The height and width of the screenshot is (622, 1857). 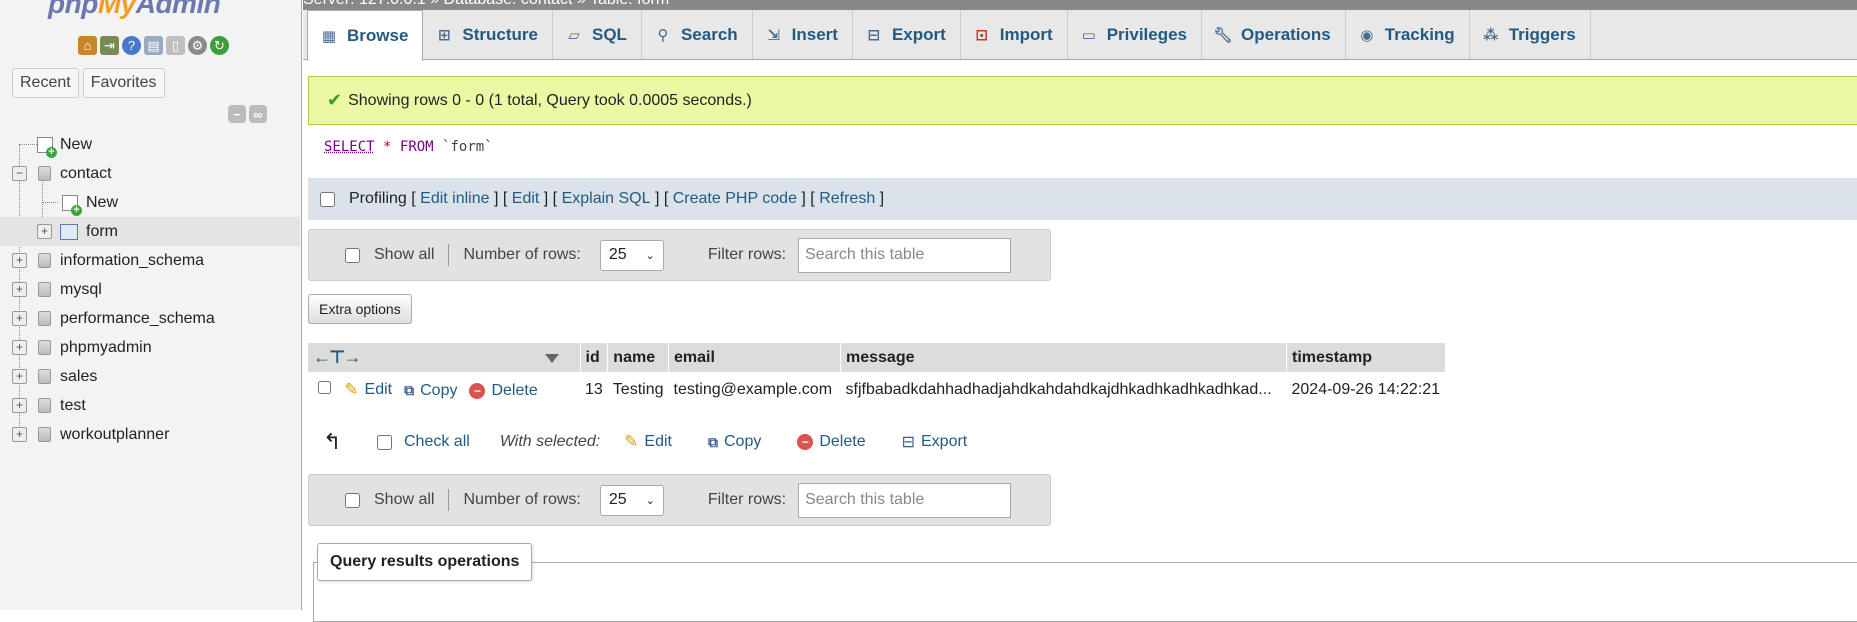 What do you see at coordinates (365, 35) in the screenshot?
I see `tab-browse: ▦Browse` at bounding box center [365, 35].